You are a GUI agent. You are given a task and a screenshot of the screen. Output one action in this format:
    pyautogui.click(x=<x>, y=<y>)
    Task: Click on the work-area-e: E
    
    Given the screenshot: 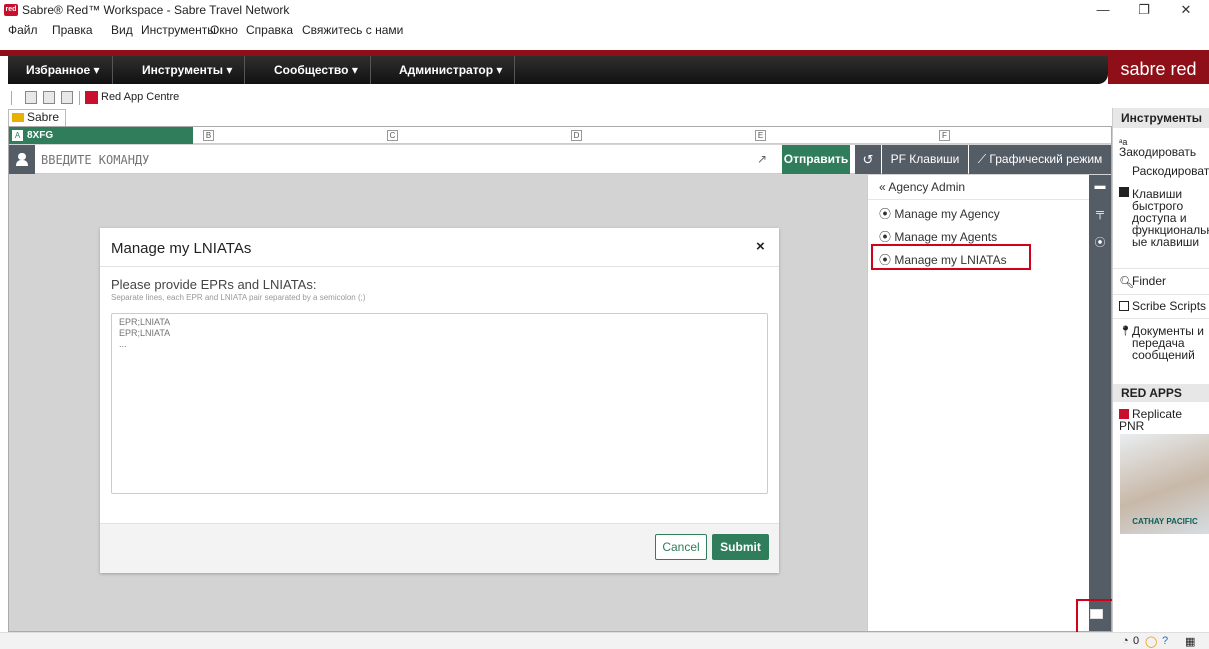 What is the action you would take?
    pyautogui.click(x=837, y=135)
    